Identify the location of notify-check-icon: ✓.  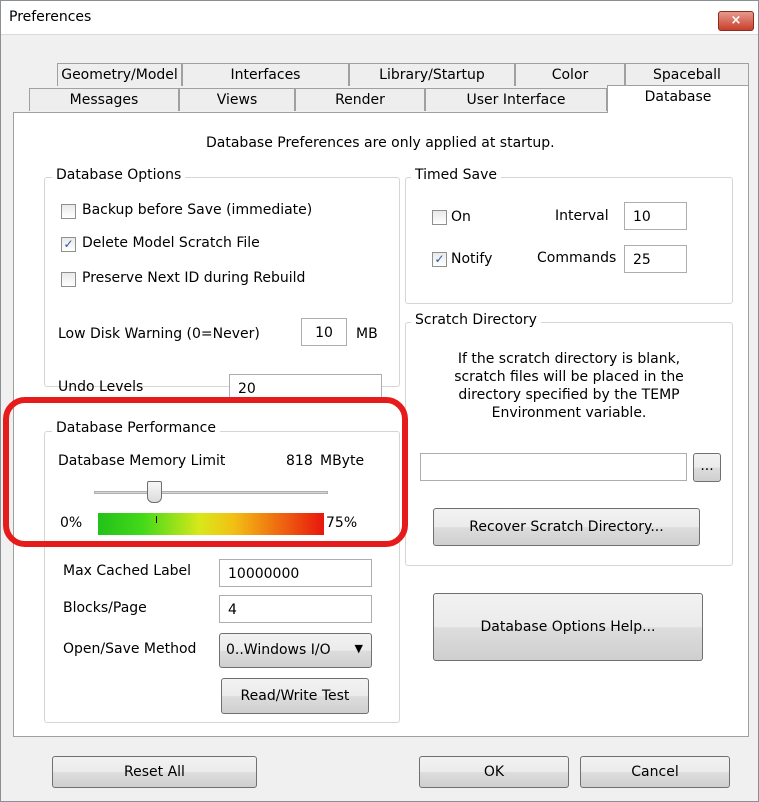
(439, 259).